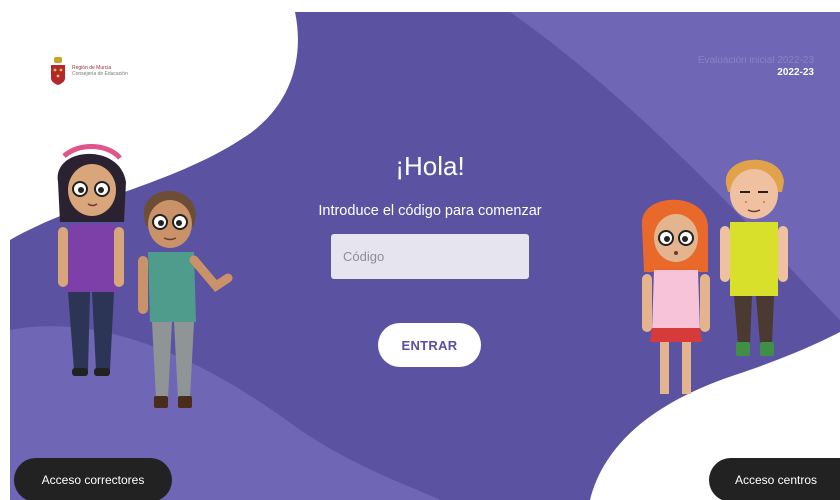 This screenshot has width=840, height=500. What do you see at coordinates (58, 71) in the screenshot?
I see `coat-of-arms-icon` at bounding box center [58, 71].